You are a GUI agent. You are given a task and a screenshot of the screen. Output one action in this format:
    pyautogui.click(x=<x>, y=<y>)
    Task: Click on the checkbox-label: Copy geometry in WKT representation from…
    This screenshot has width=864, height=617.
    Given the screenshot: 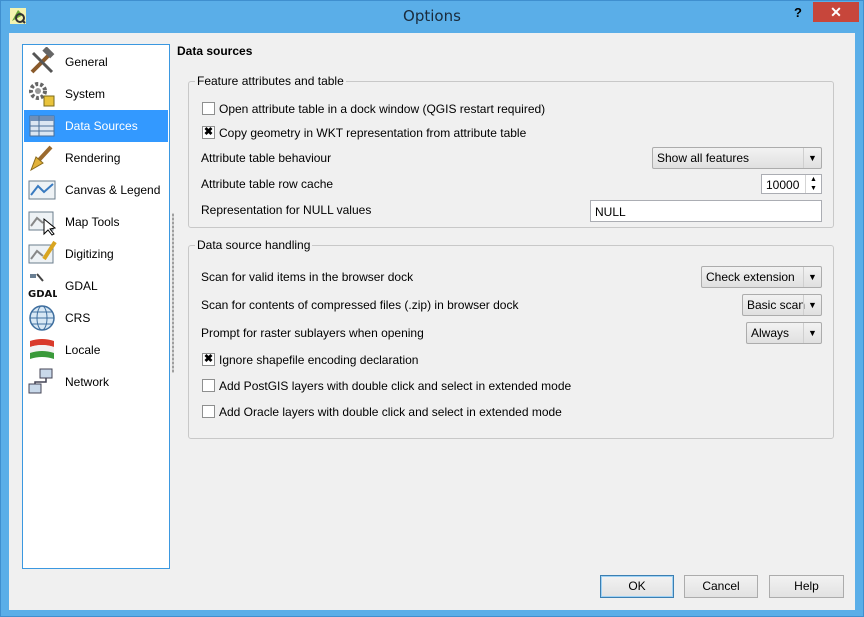 What is the action you would take?
    pyautogui.click(x=373, y=133)
    